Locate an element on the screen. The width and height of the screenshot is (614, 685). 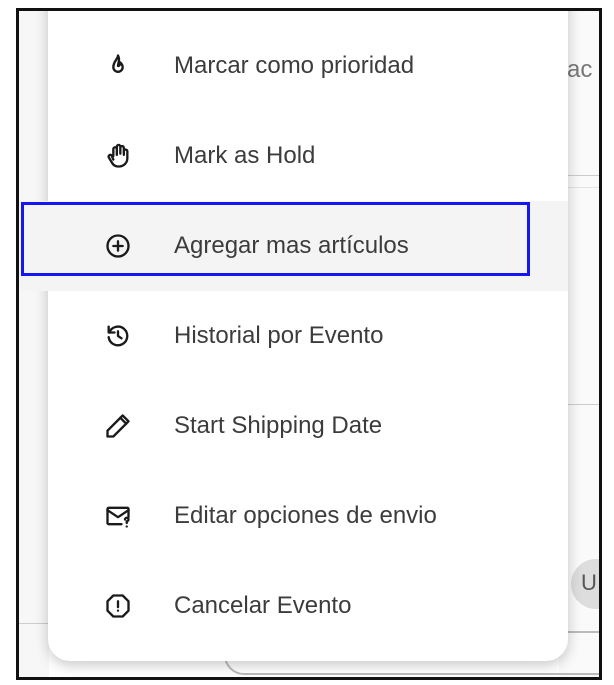
menu-item-historial-evento: Historial por Evento is located at coordinates (308, 336).